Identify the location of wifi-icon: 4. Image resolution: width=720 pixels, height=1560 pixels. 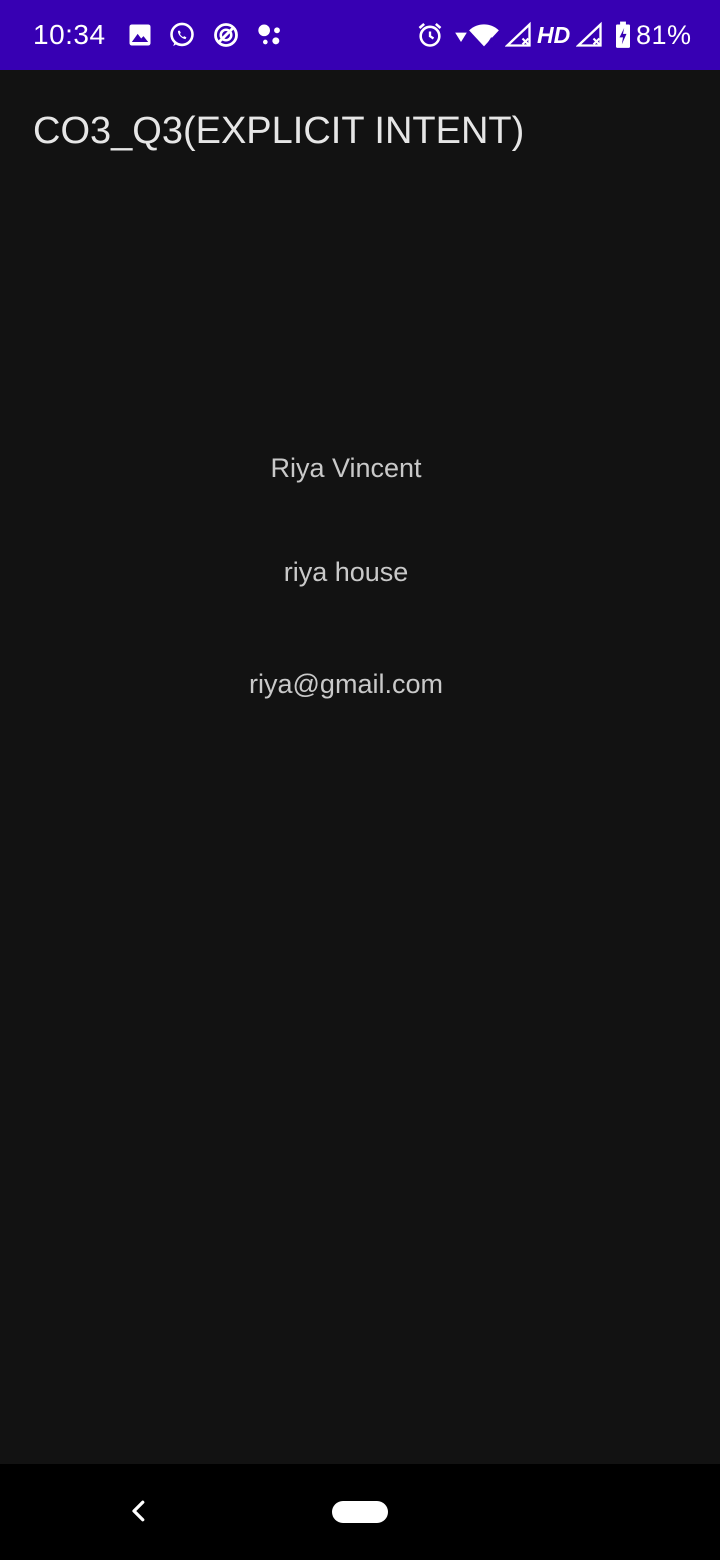
(484, 35).